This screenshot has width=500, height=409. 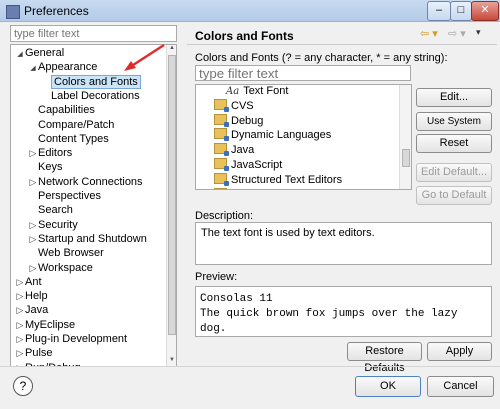 I want to click on ok-button: OK, so click(x=388, y=386).